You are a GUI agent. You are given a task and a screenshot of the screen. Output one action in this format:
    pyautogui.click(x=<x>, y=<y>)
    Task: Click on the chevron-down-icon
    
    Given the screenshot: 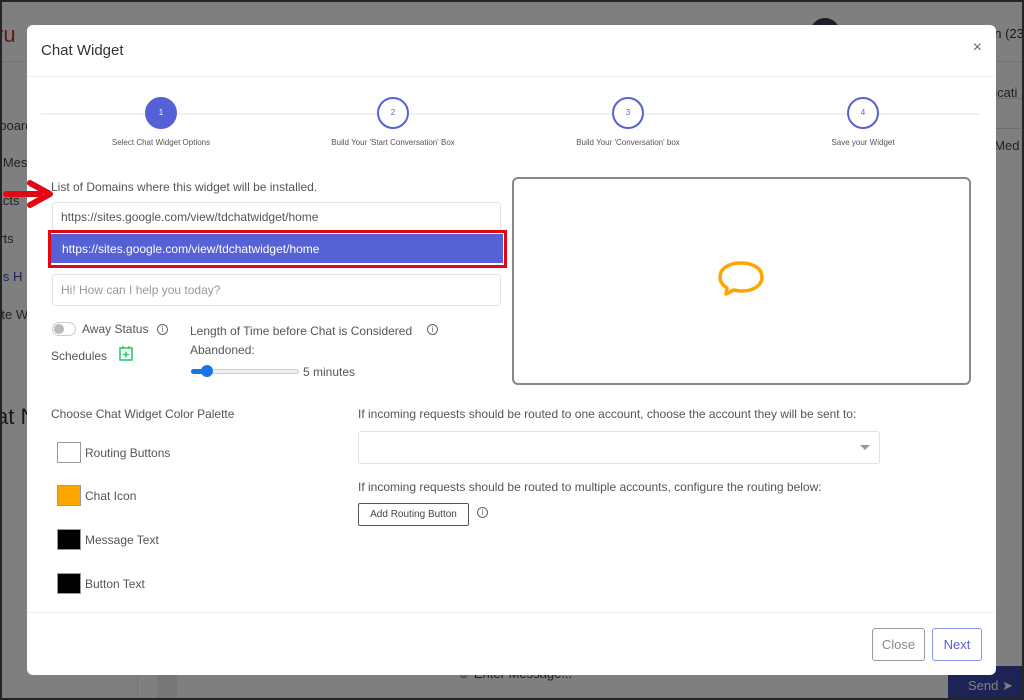 What is the action you would take?
    pyautogui.click(x=865, y=447)
    